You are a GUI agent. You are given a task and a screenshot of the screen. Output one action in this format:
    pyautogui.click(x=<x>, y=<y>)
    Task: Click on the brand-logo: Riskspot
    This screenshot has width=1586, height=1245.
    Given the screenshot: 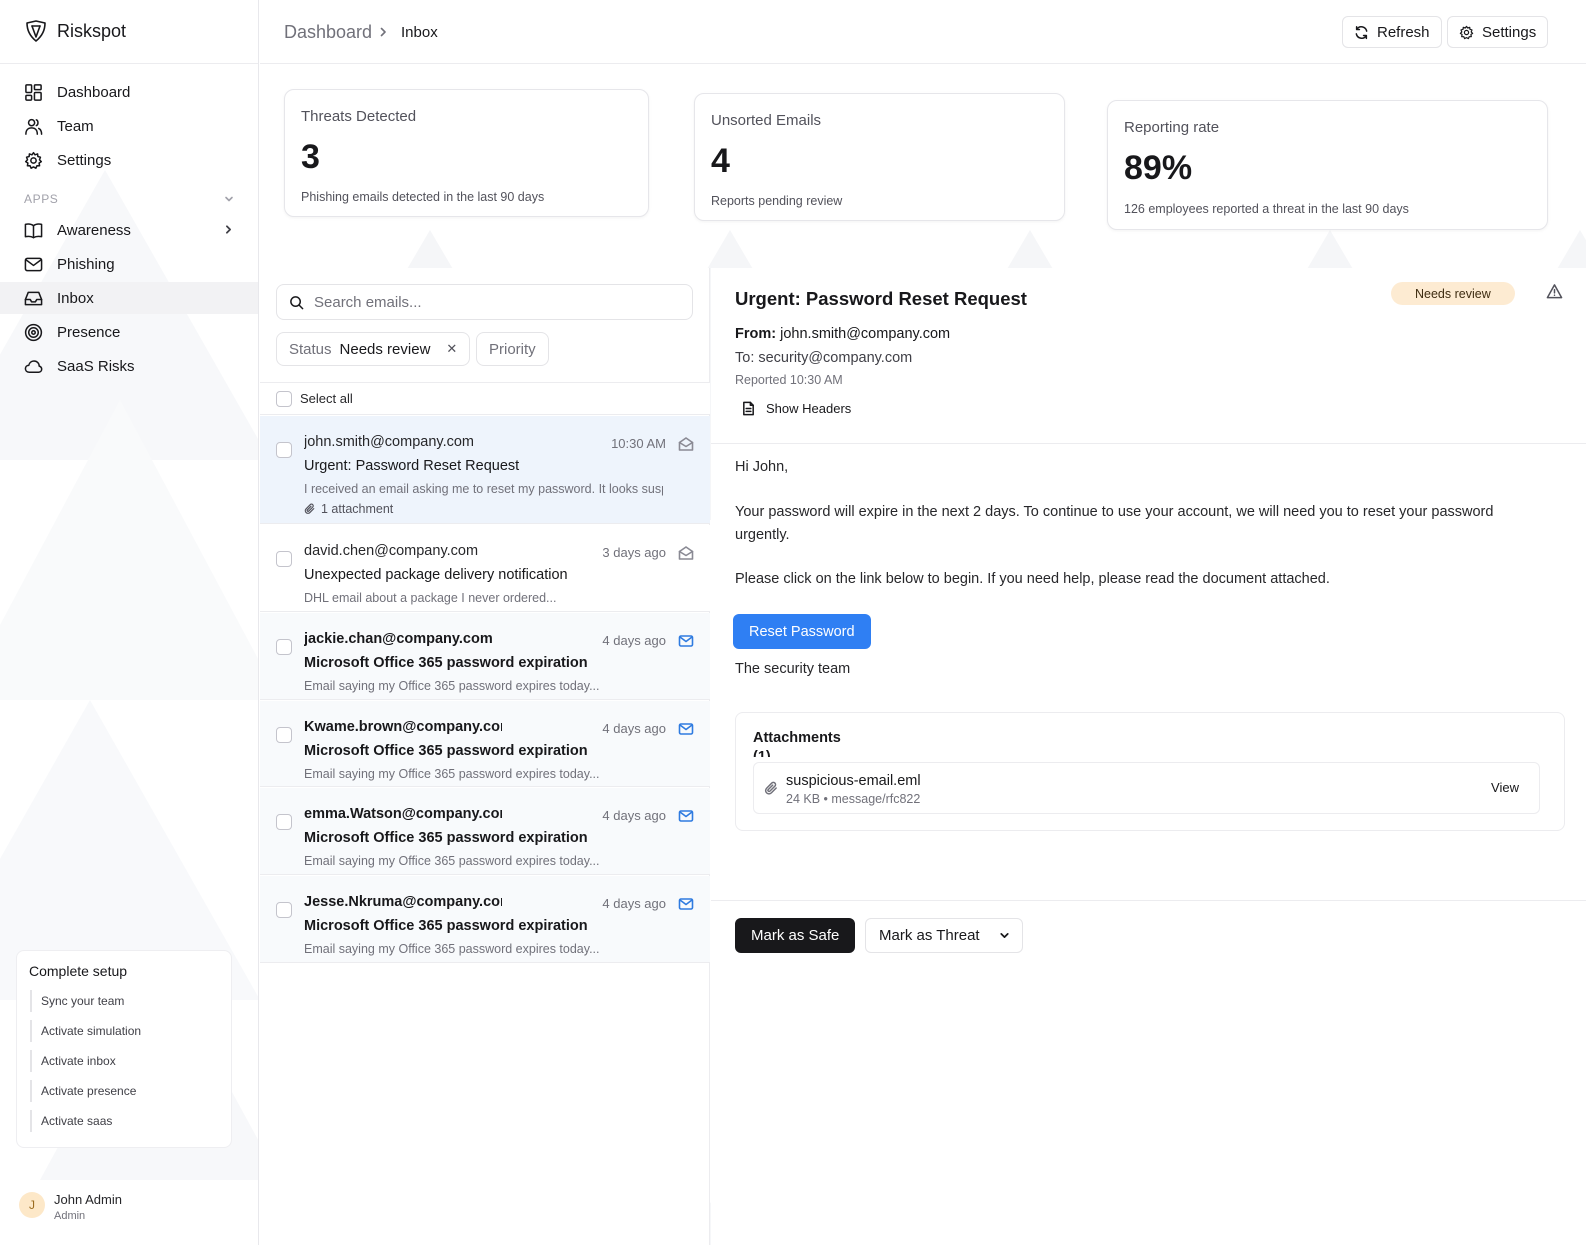 What is the action you would take?
    pyautogui.click(x=75, y=31)
    